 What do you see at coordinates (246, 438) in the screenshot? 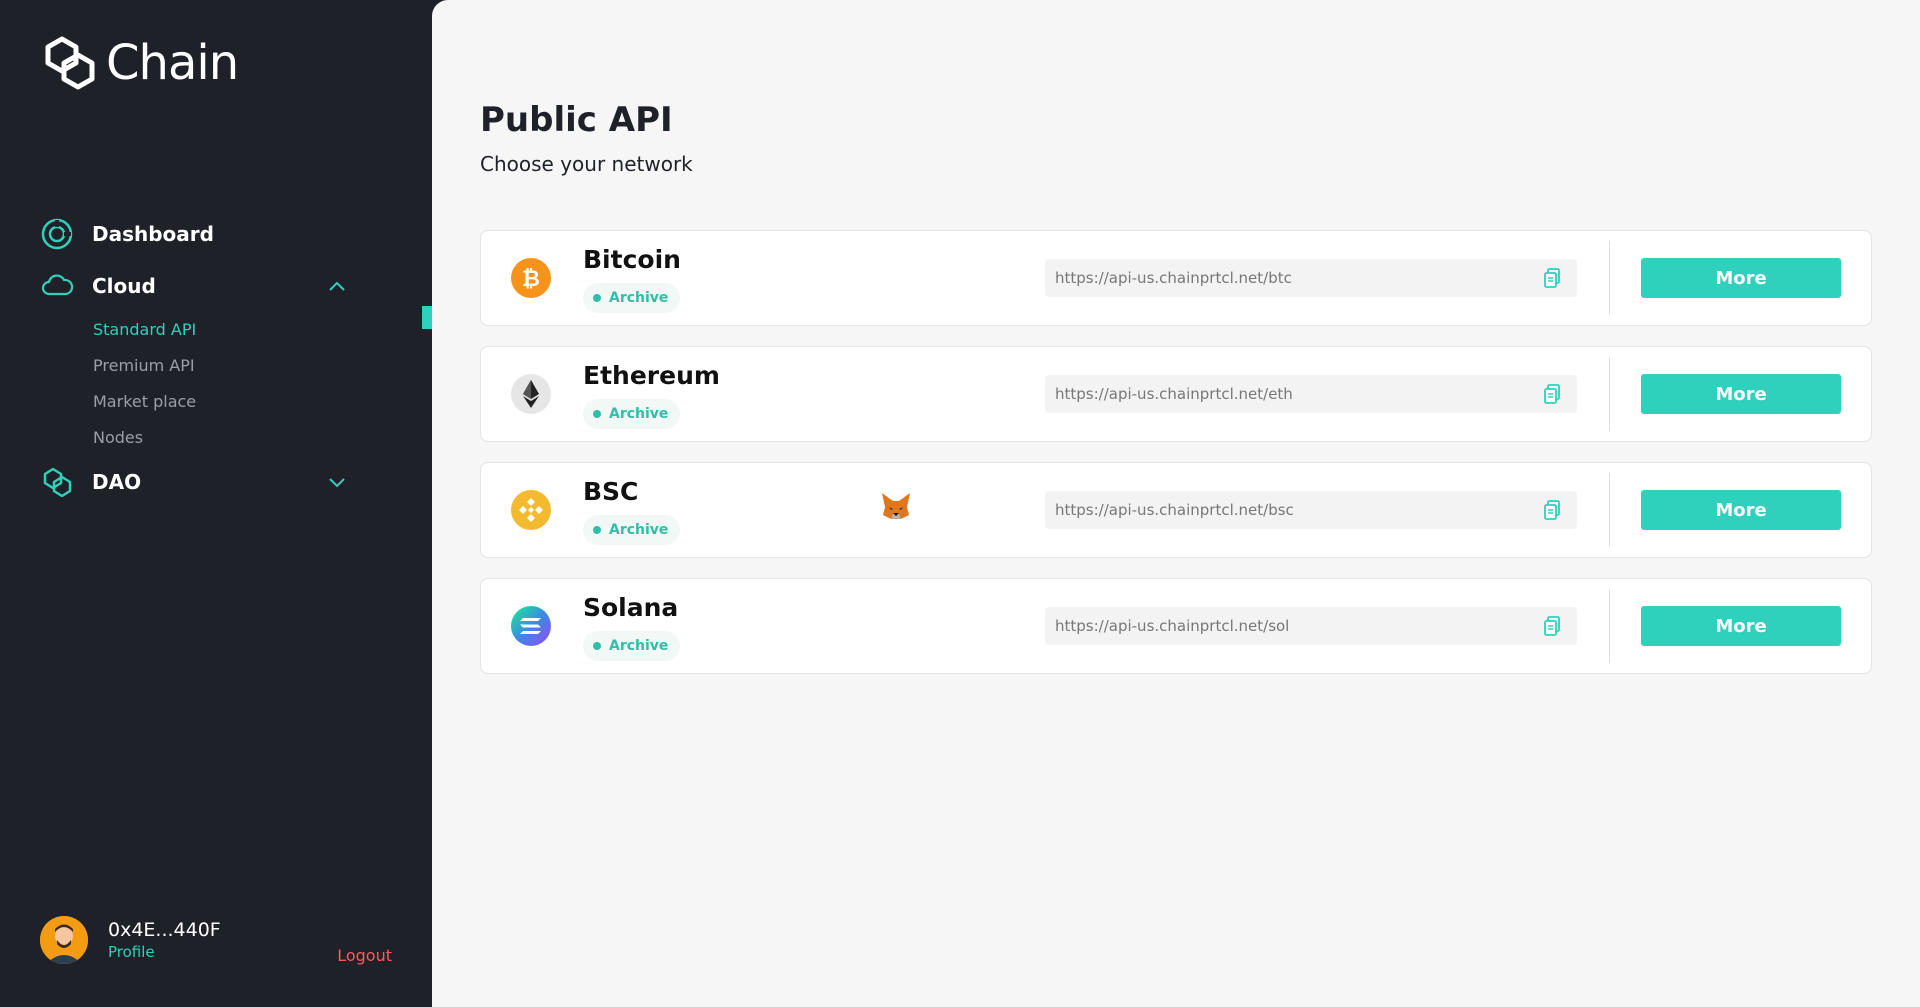
I see `sidebar-subitem-nodes: Nodes` at bounding box center [246, 438].